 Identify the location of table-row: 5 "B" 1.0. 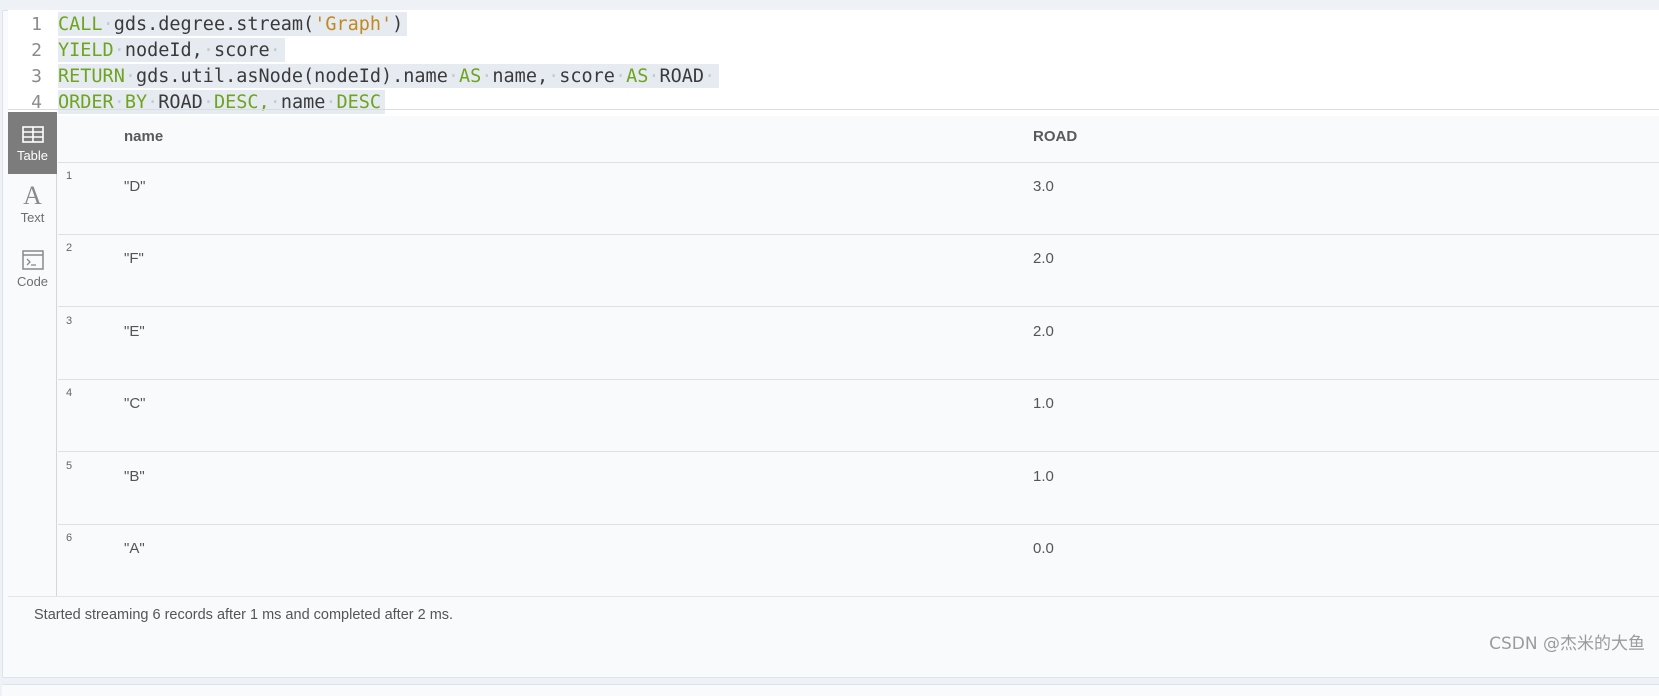
(858, 489).